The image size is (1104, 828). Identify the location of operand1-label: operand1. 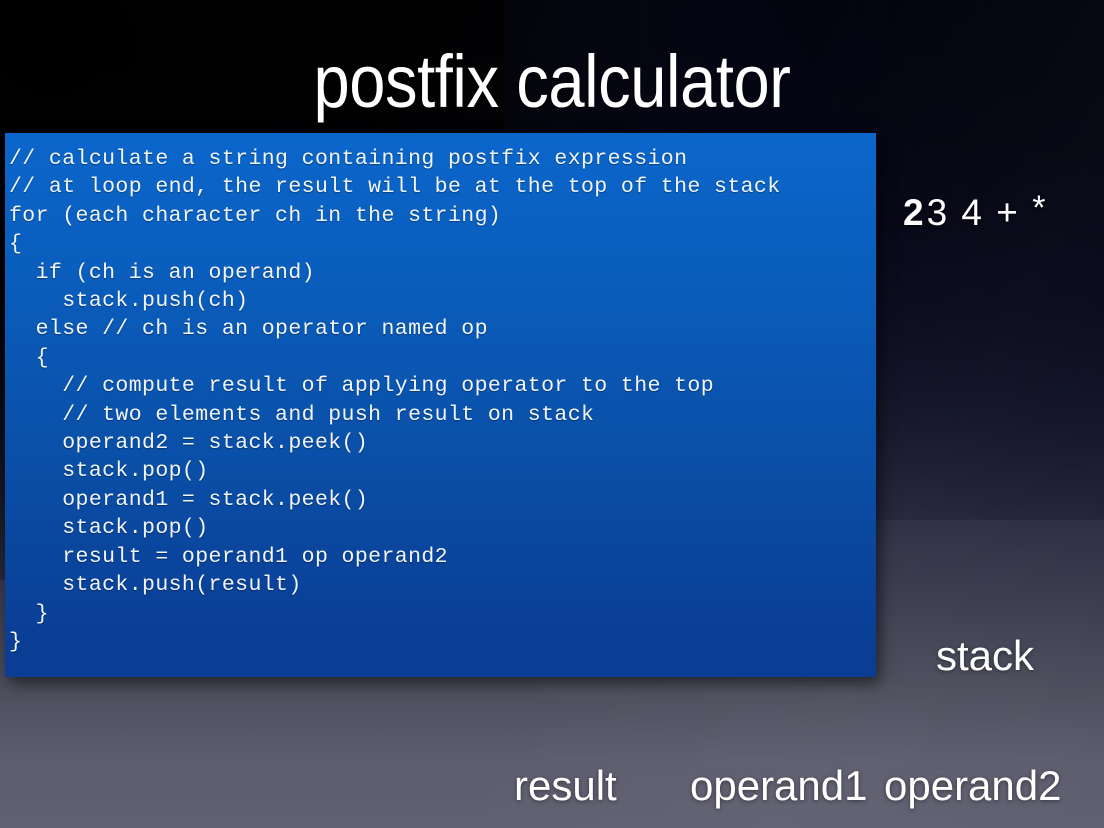
(779, 785).